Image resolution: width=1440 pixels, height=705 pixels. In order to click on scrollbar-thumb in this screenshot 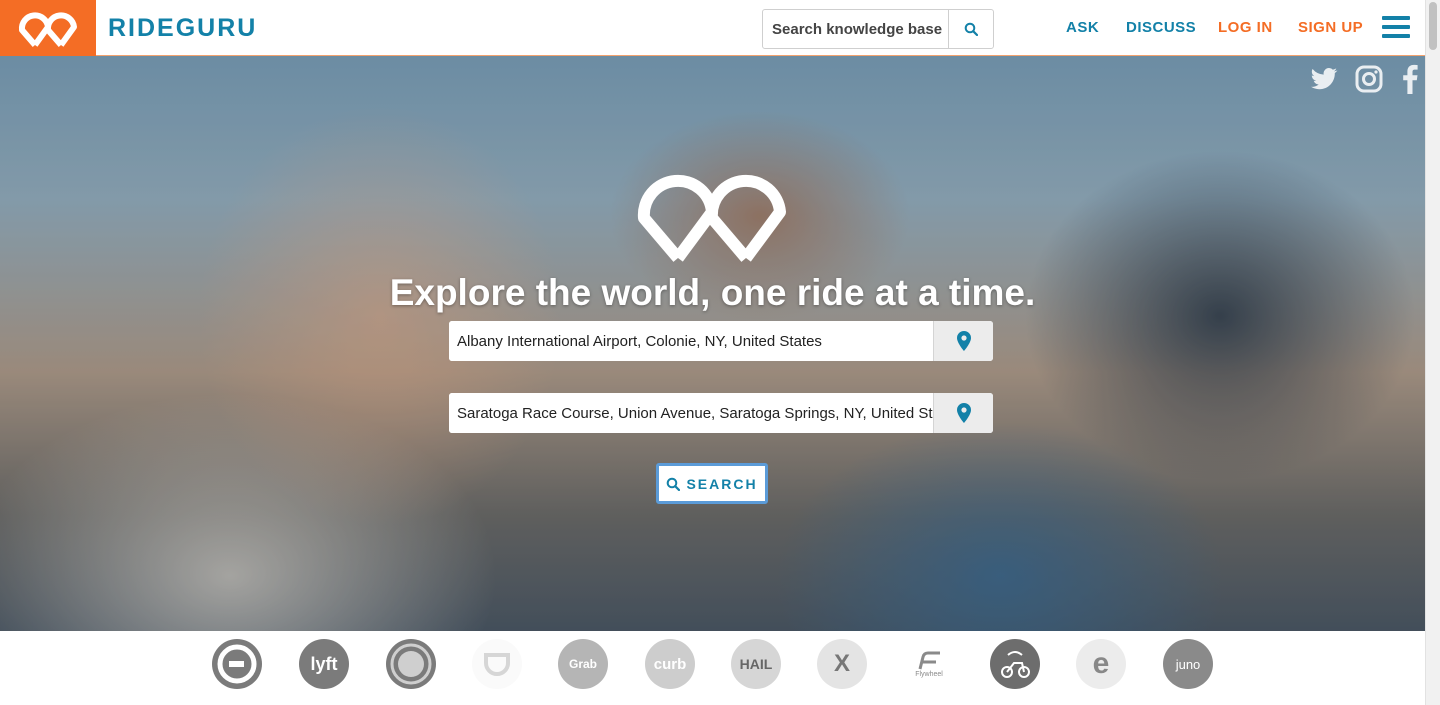, I will do `click(1433, 26)`.